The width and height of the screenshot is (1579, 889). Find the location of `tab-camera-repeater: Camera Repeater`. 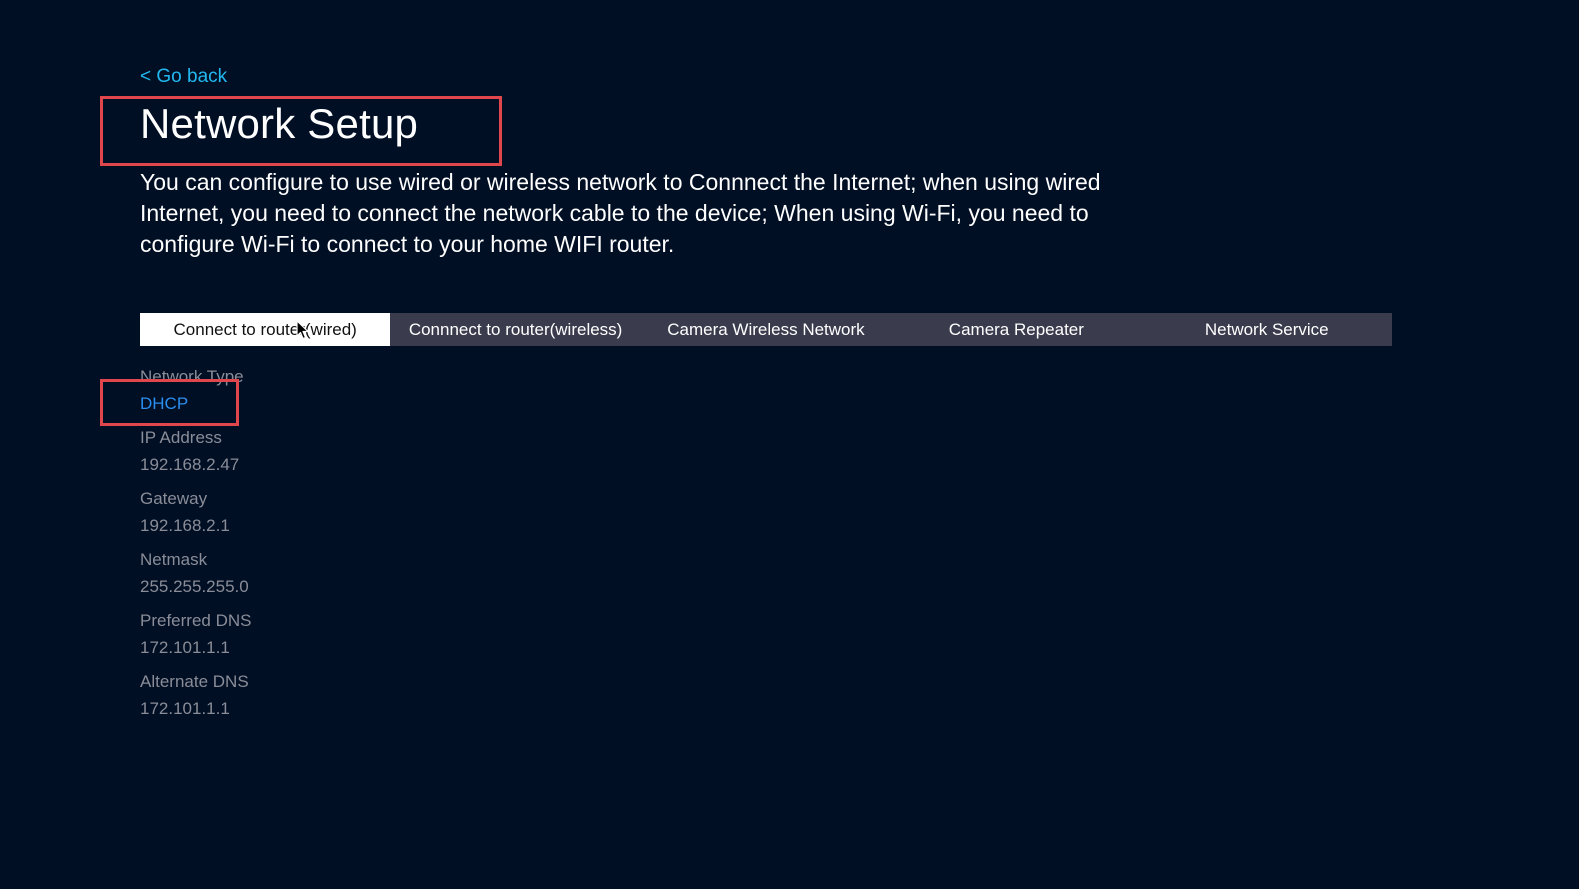

tab-camera-repeater: Camera Repeater is located at coordinates (1016, 329).